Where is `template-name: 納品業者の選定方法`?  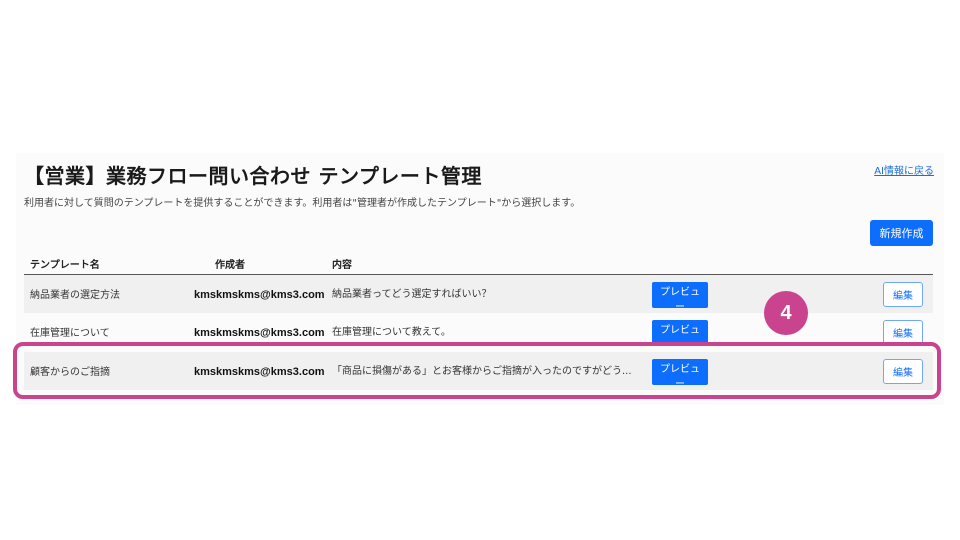 template-name: 納品業者の選定方法 is located at coordinates (75, 295).